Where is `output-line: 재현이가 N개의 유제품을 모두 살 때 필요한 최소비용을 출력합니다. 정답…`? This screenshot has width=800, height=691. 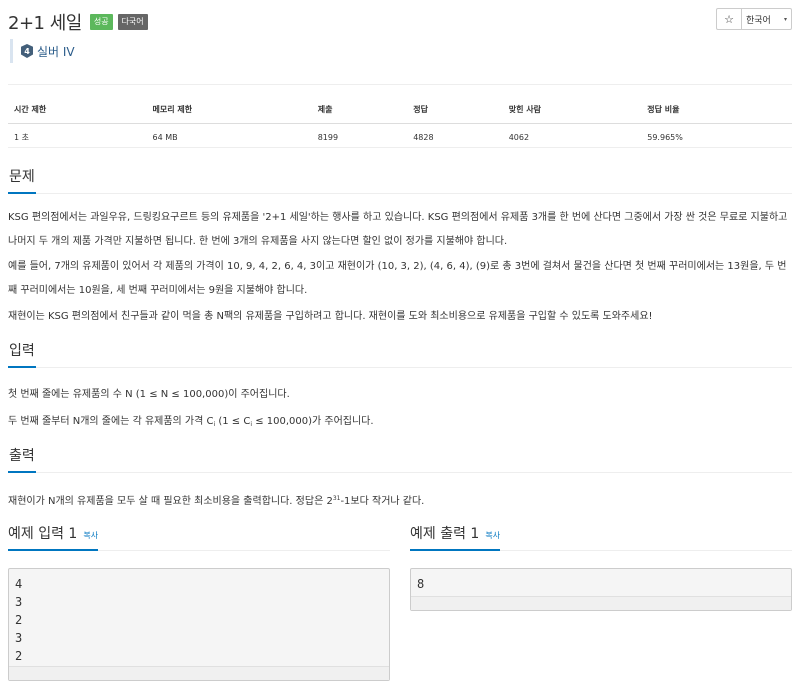
output-line: 재현이가 N개의 유제품을 모두 살 때 필요한 최소비용을 출력합니다. 정답… is located at coordinates (400, 500).